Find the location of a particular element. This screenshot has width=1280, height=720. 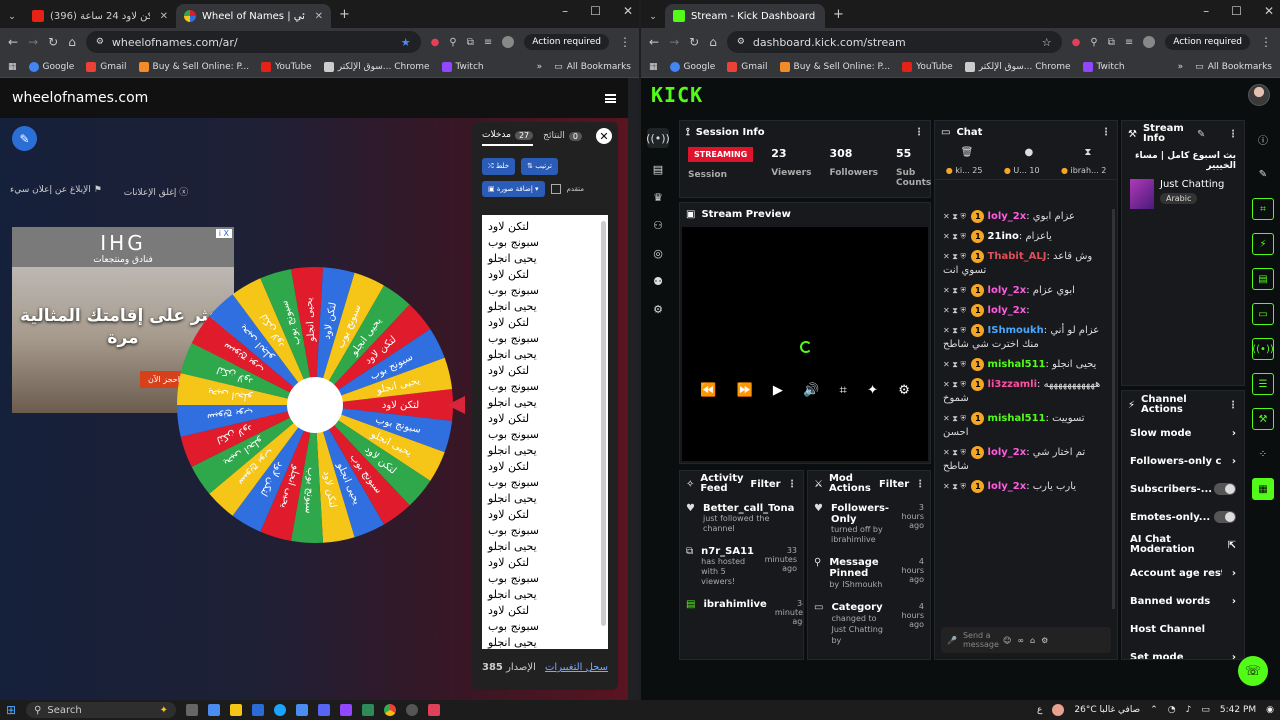

emotes-only-toggle is located at coordinates (1225, 517).